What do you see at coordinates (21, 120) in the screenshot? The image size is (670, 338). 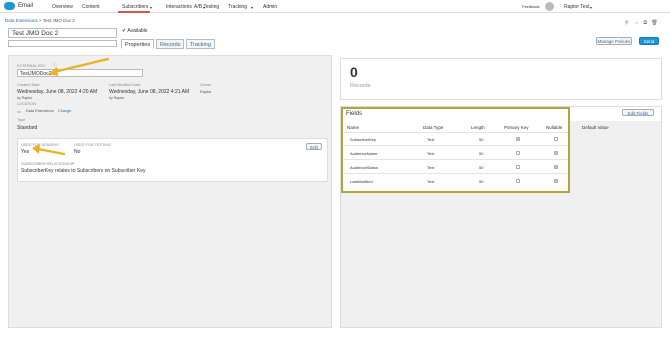 I see `type-label: Type` at bounding box center [21, 120].